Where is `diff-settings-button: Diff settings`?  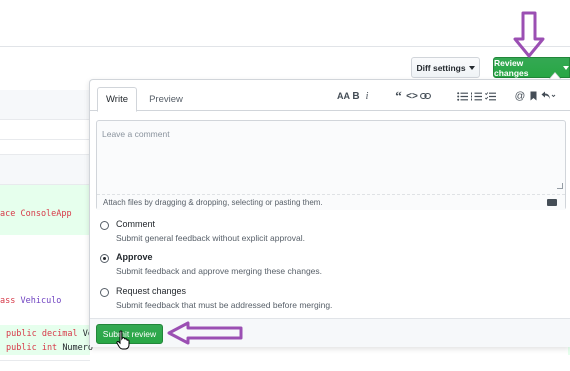 diff-settings-button: Diff settings is located at coordinates (445, 67).